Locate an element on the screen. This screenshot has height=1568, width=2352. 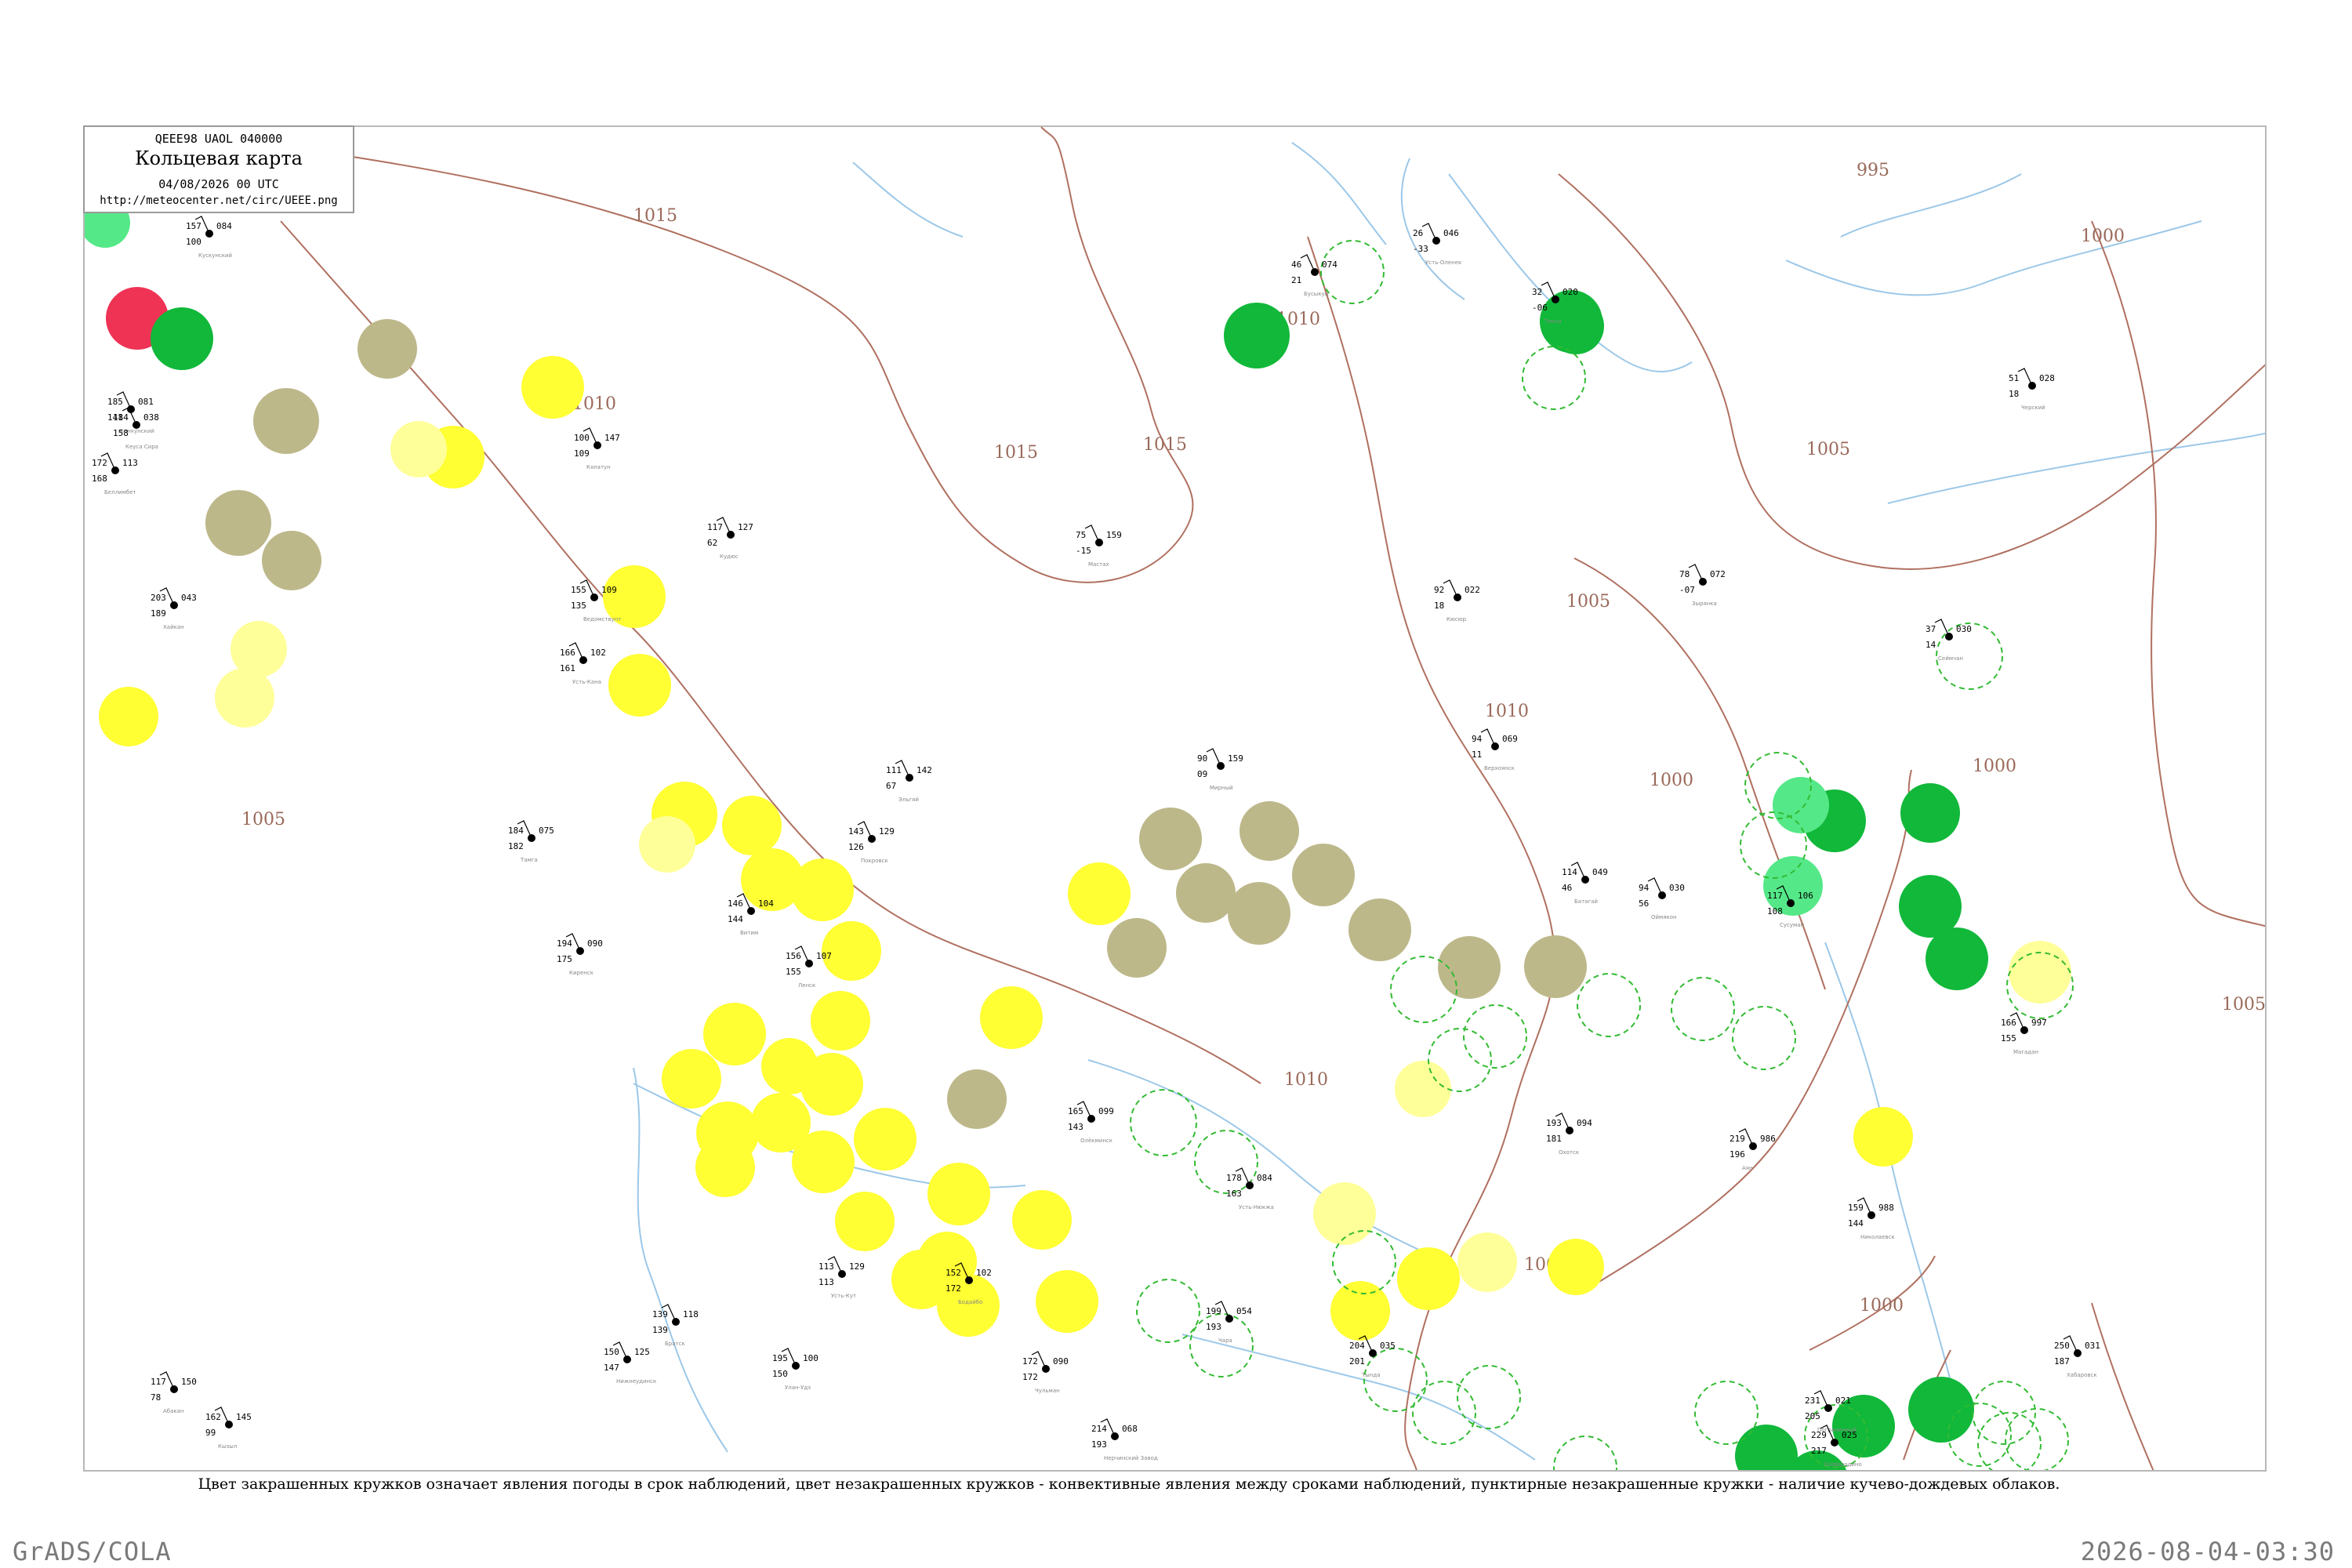
station-pressure: 090 is located at coordinates (595, 944).